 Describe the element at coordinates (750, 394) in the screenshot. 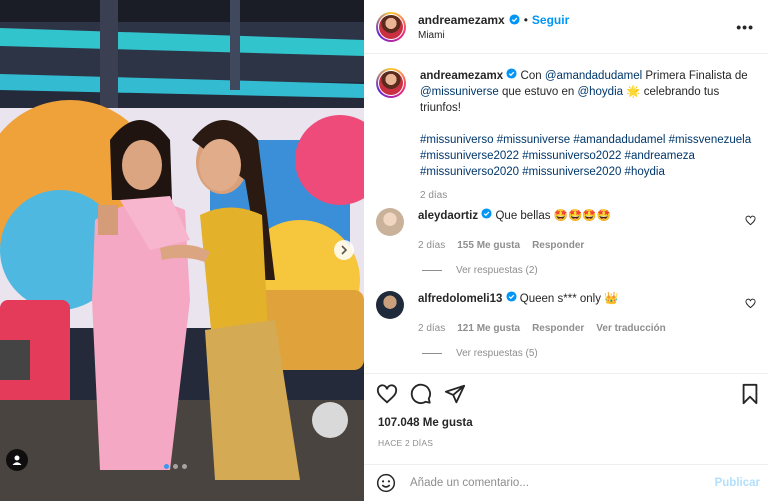

I see `bookmark-icon` at that location.